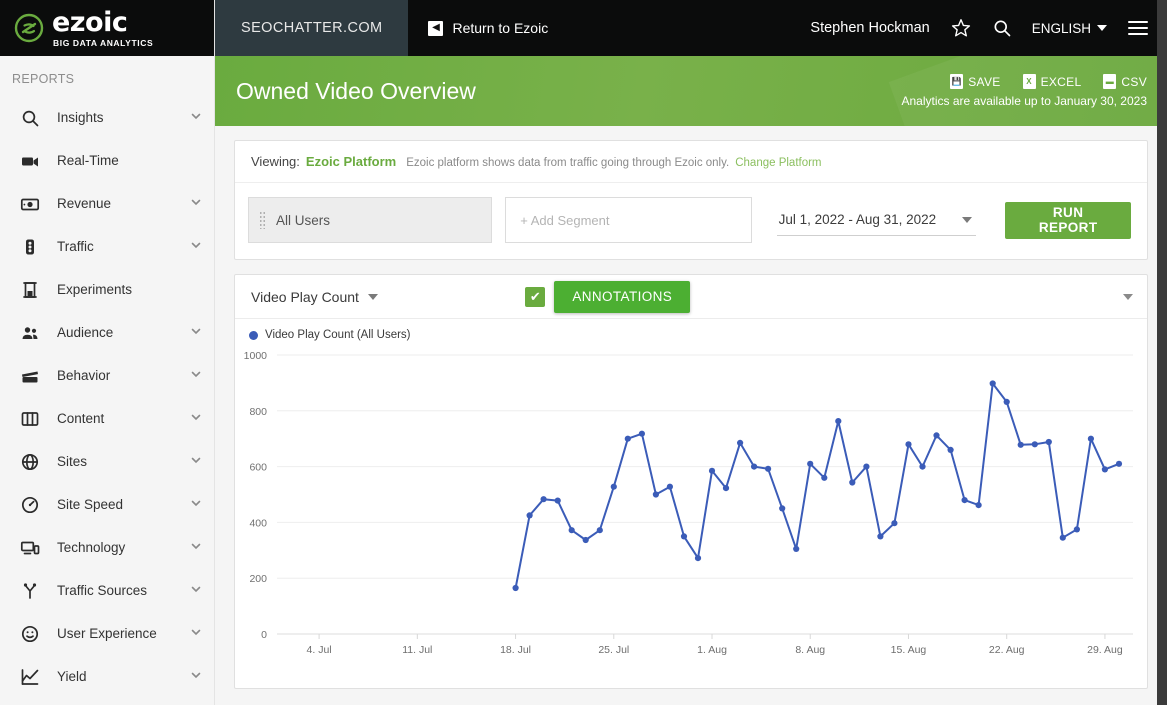 Image resolution: width=1167 pixels, height=705 pixels. Describe the element at coordinates (107, 375) in the screenshot. I see `sidebar-item-behavior: Behavior` at that location.